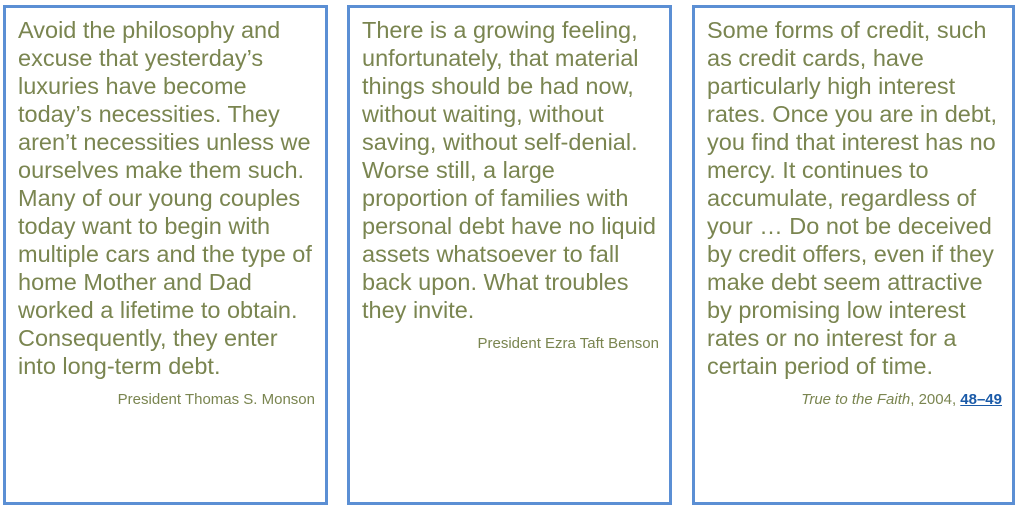 The image size is (1018, 509). What do you see at coordinates (935, 399) in the screenshot?
I see `source-year: , 2004,` at bounding box center [935, 399].